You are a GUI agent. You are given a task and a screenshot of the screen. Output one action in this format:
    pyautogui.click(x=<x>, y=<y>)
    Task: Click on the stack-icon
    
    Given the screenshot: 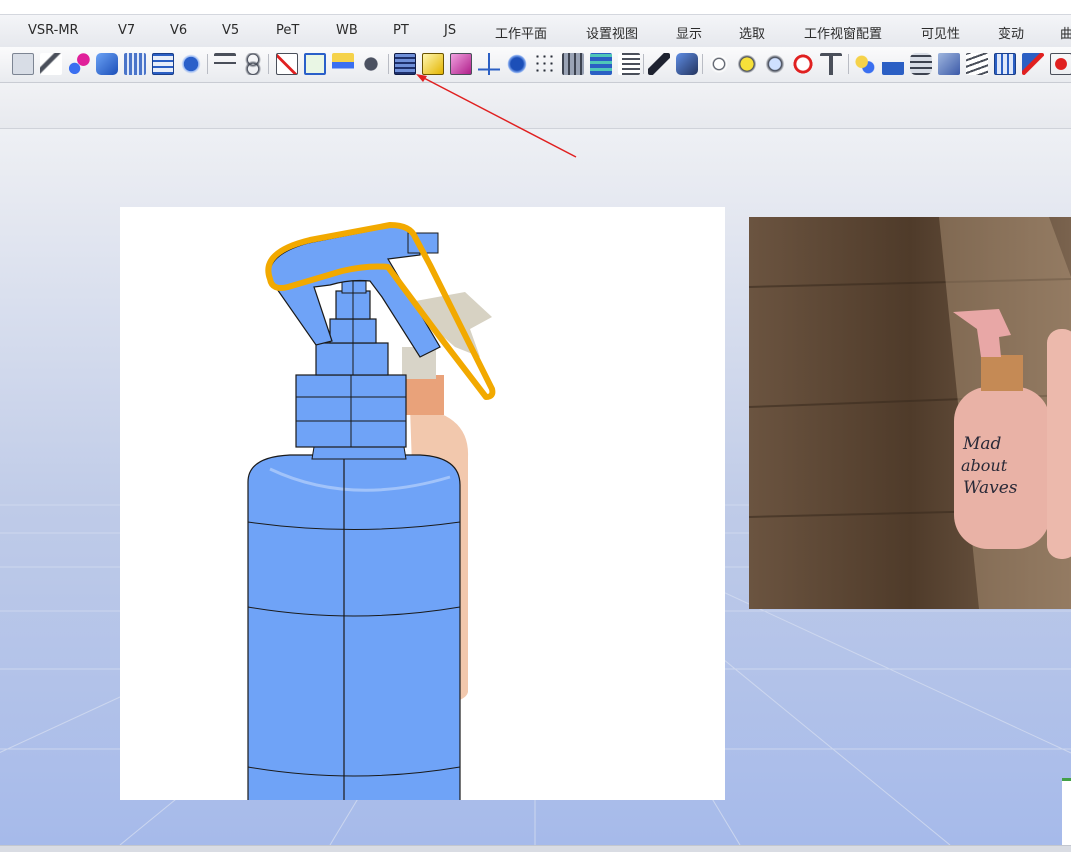 What is the action you would take?
    pyautogui.click(x=601, y=64)
    